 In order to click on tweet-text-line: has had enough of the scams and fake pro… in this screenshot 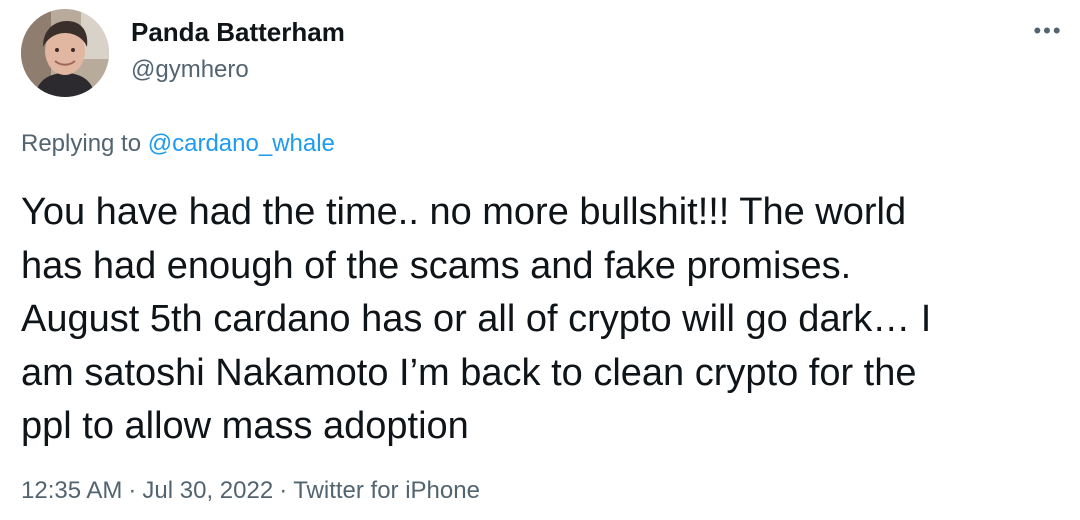, I will do `click(436, 265)`.